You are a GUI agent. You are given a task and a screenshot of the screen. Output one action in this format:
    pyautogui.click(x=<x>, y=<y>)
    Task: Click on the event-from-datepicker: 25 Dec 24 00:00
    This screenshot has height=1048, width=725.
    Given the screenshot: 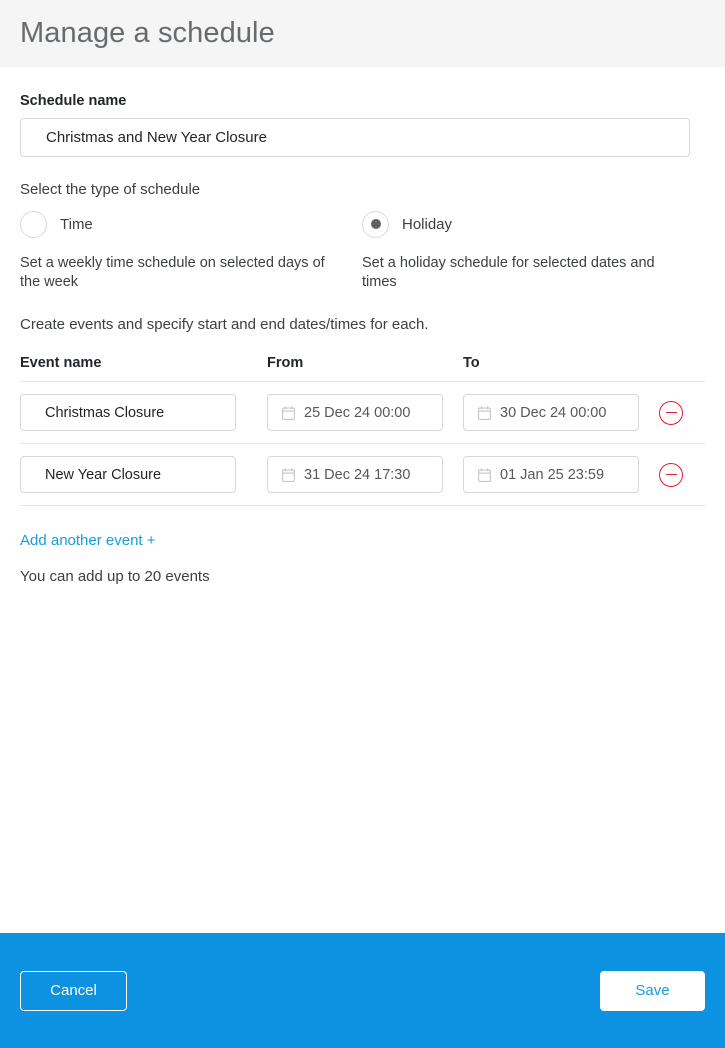 What is the action you would take?
    pyautogui.click(x=355, y=412)
    